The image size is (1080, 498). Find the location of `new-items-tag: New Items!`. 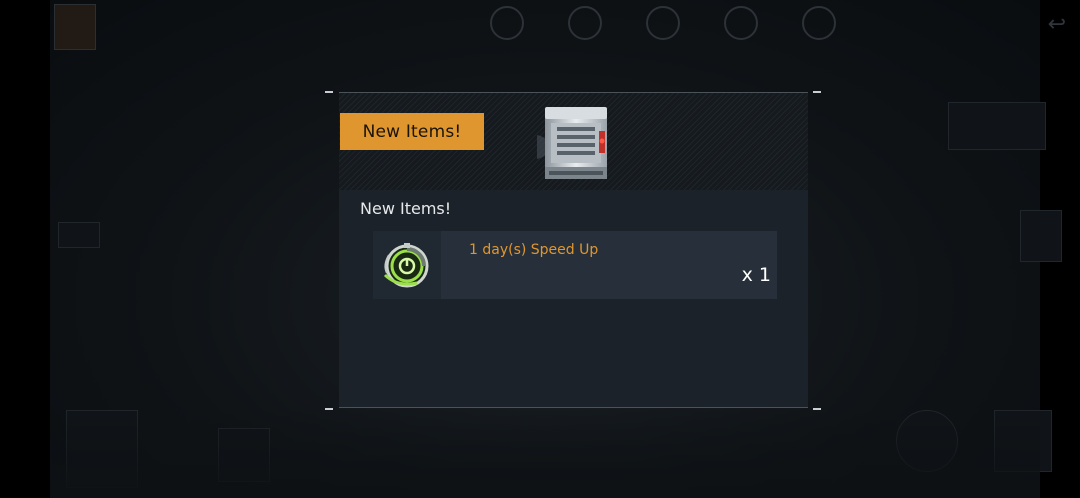

new-items-tag: New Items! is located at coordinates (412, 131).